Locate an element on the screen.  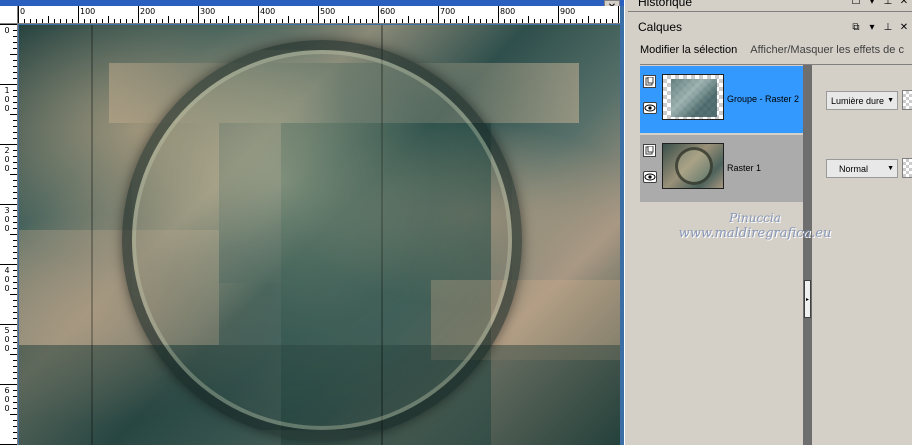
blend-mode-select: Normal ▼ is located at coordinates (862, 168).